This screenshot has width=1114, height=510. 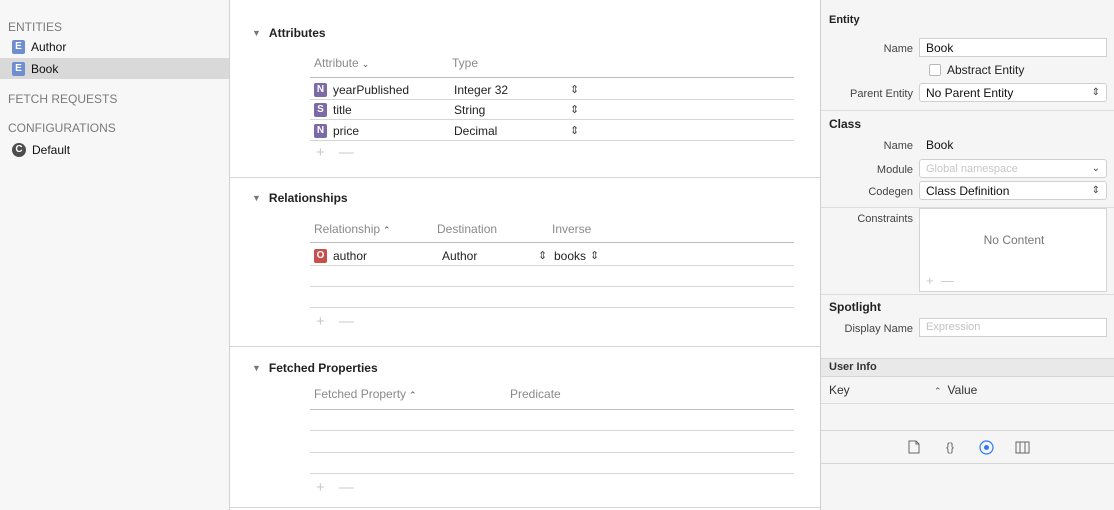 I want to click on inverse-popup-arrows-icon: ⇕, so click(x=594, y=255).